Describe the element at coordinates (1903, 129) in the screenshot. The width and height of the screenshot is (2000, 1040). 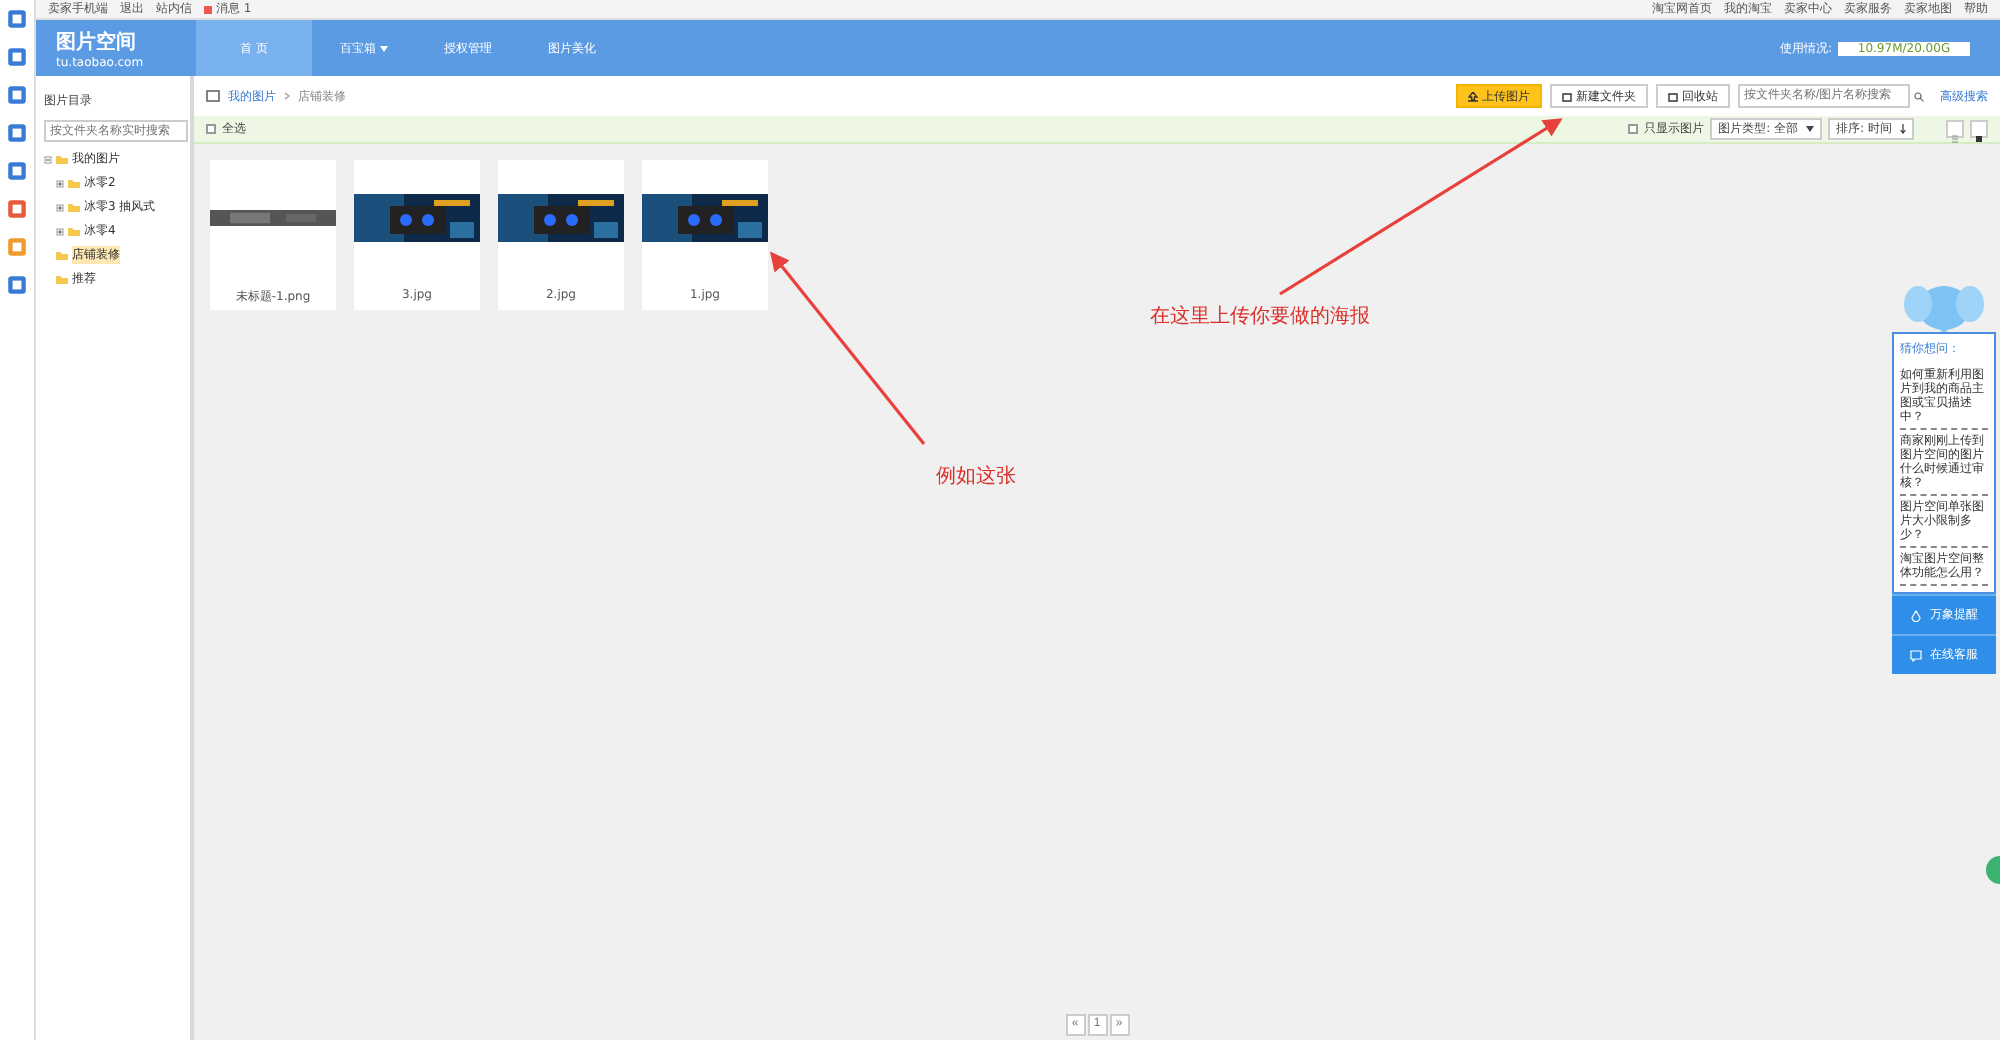
I see `sort-arrow-icon` at that location.